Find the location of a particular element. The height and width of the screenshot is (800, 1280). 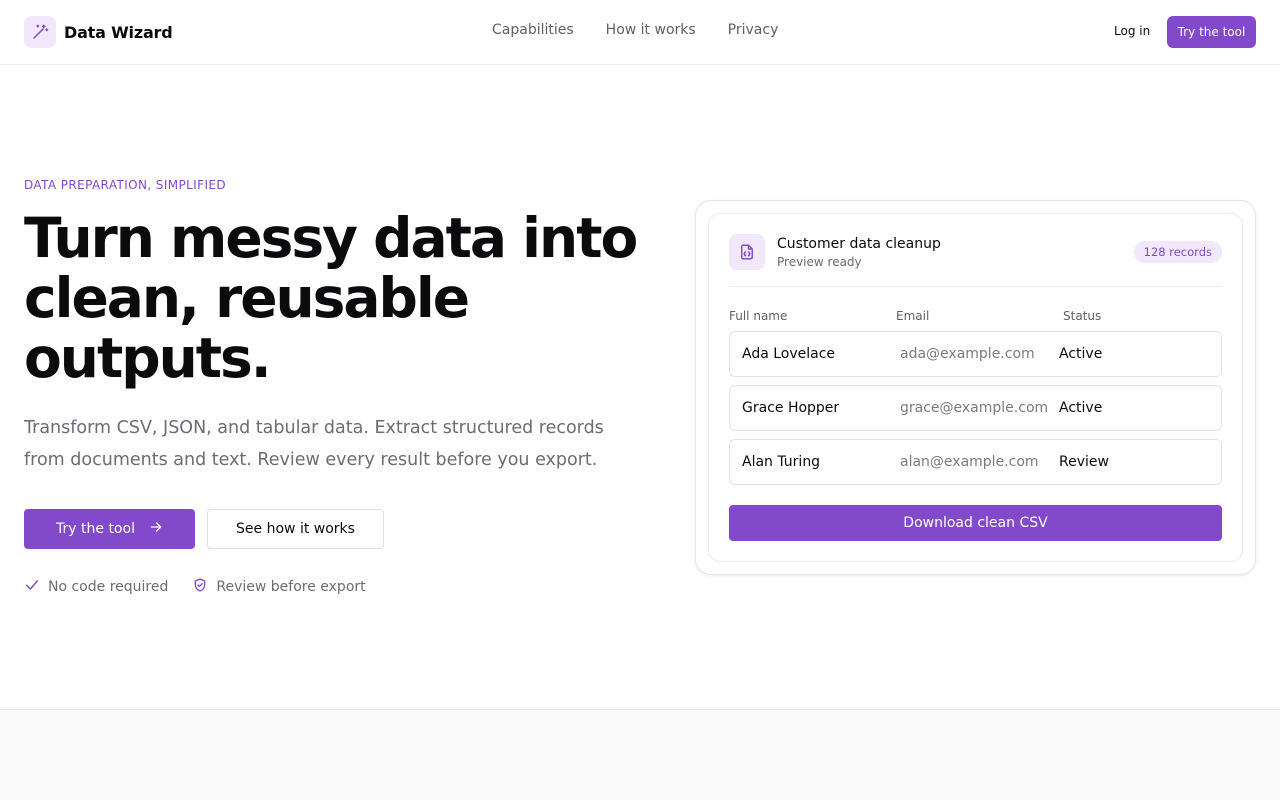

table-row: Alan Turing alan@example.com Review is located at coordinates (975, 462).